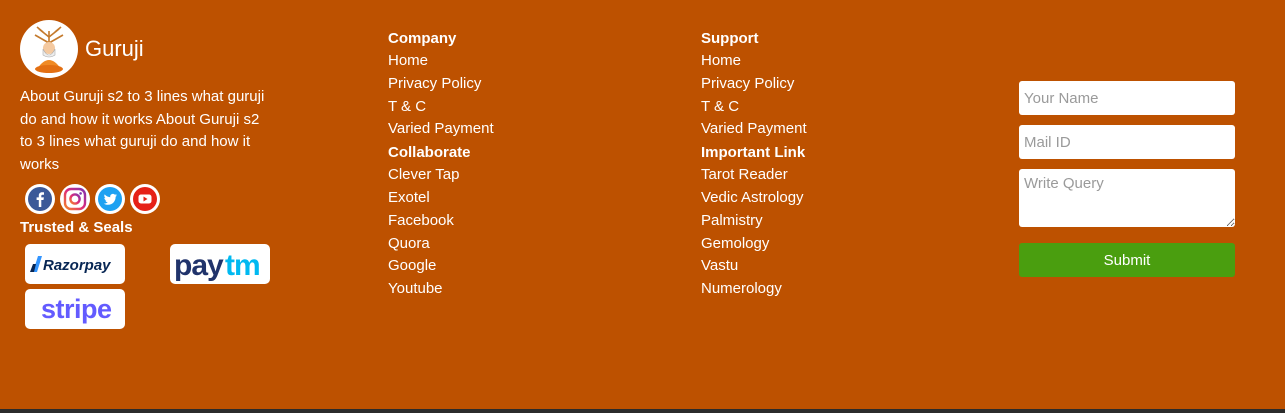 The image size is (1285, 413). What do you see at coordinates (754, 129) in the screenshot?
I see `support-link-varied-payment: Varied Payment` at bounding box center [754, 129].